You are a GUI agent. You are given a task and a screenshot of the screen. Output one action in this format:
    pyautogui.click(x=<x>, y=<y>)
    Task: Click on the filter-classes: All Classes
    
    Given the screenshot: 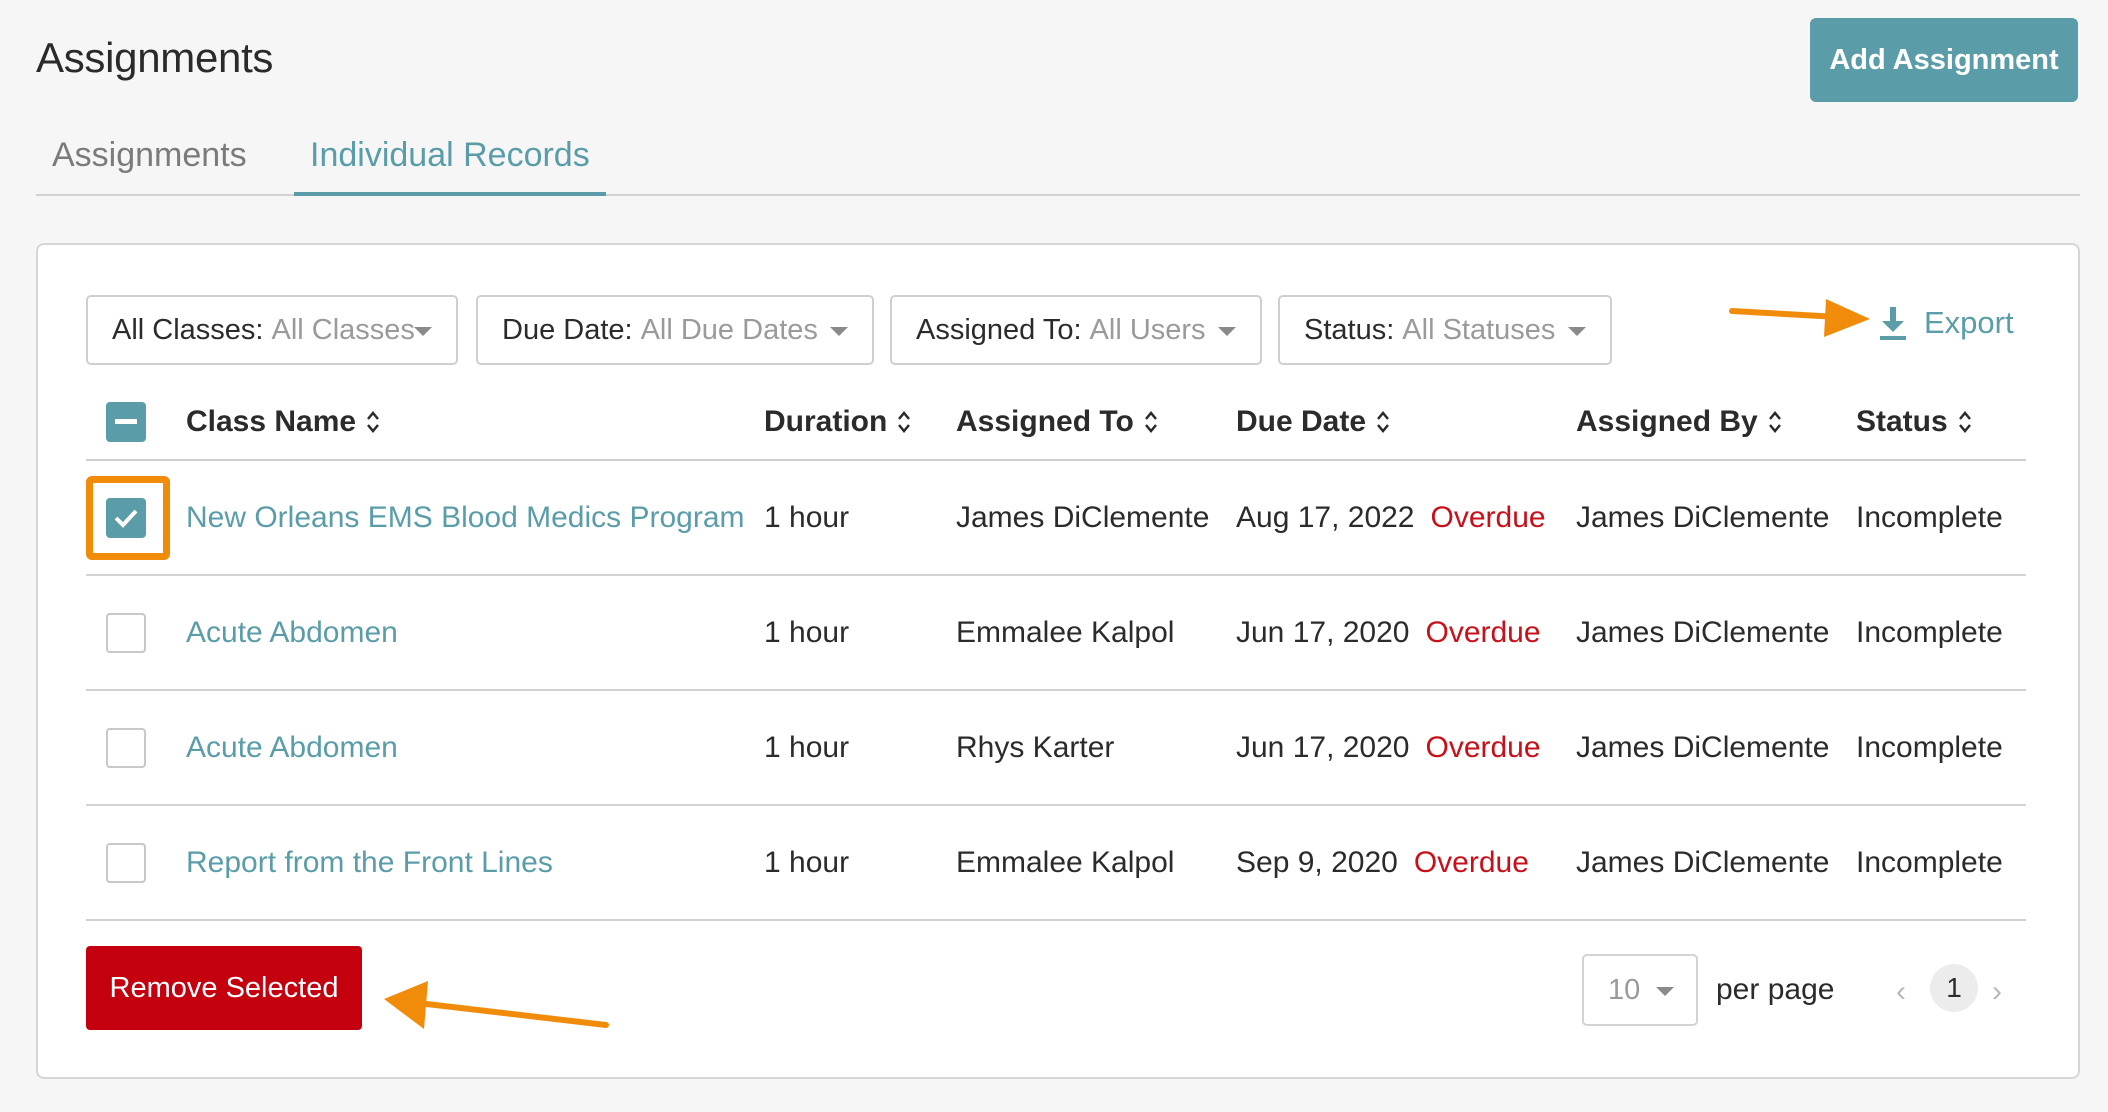 What is the action you would take?
    pyautogui.click(x=272, y=330)
    